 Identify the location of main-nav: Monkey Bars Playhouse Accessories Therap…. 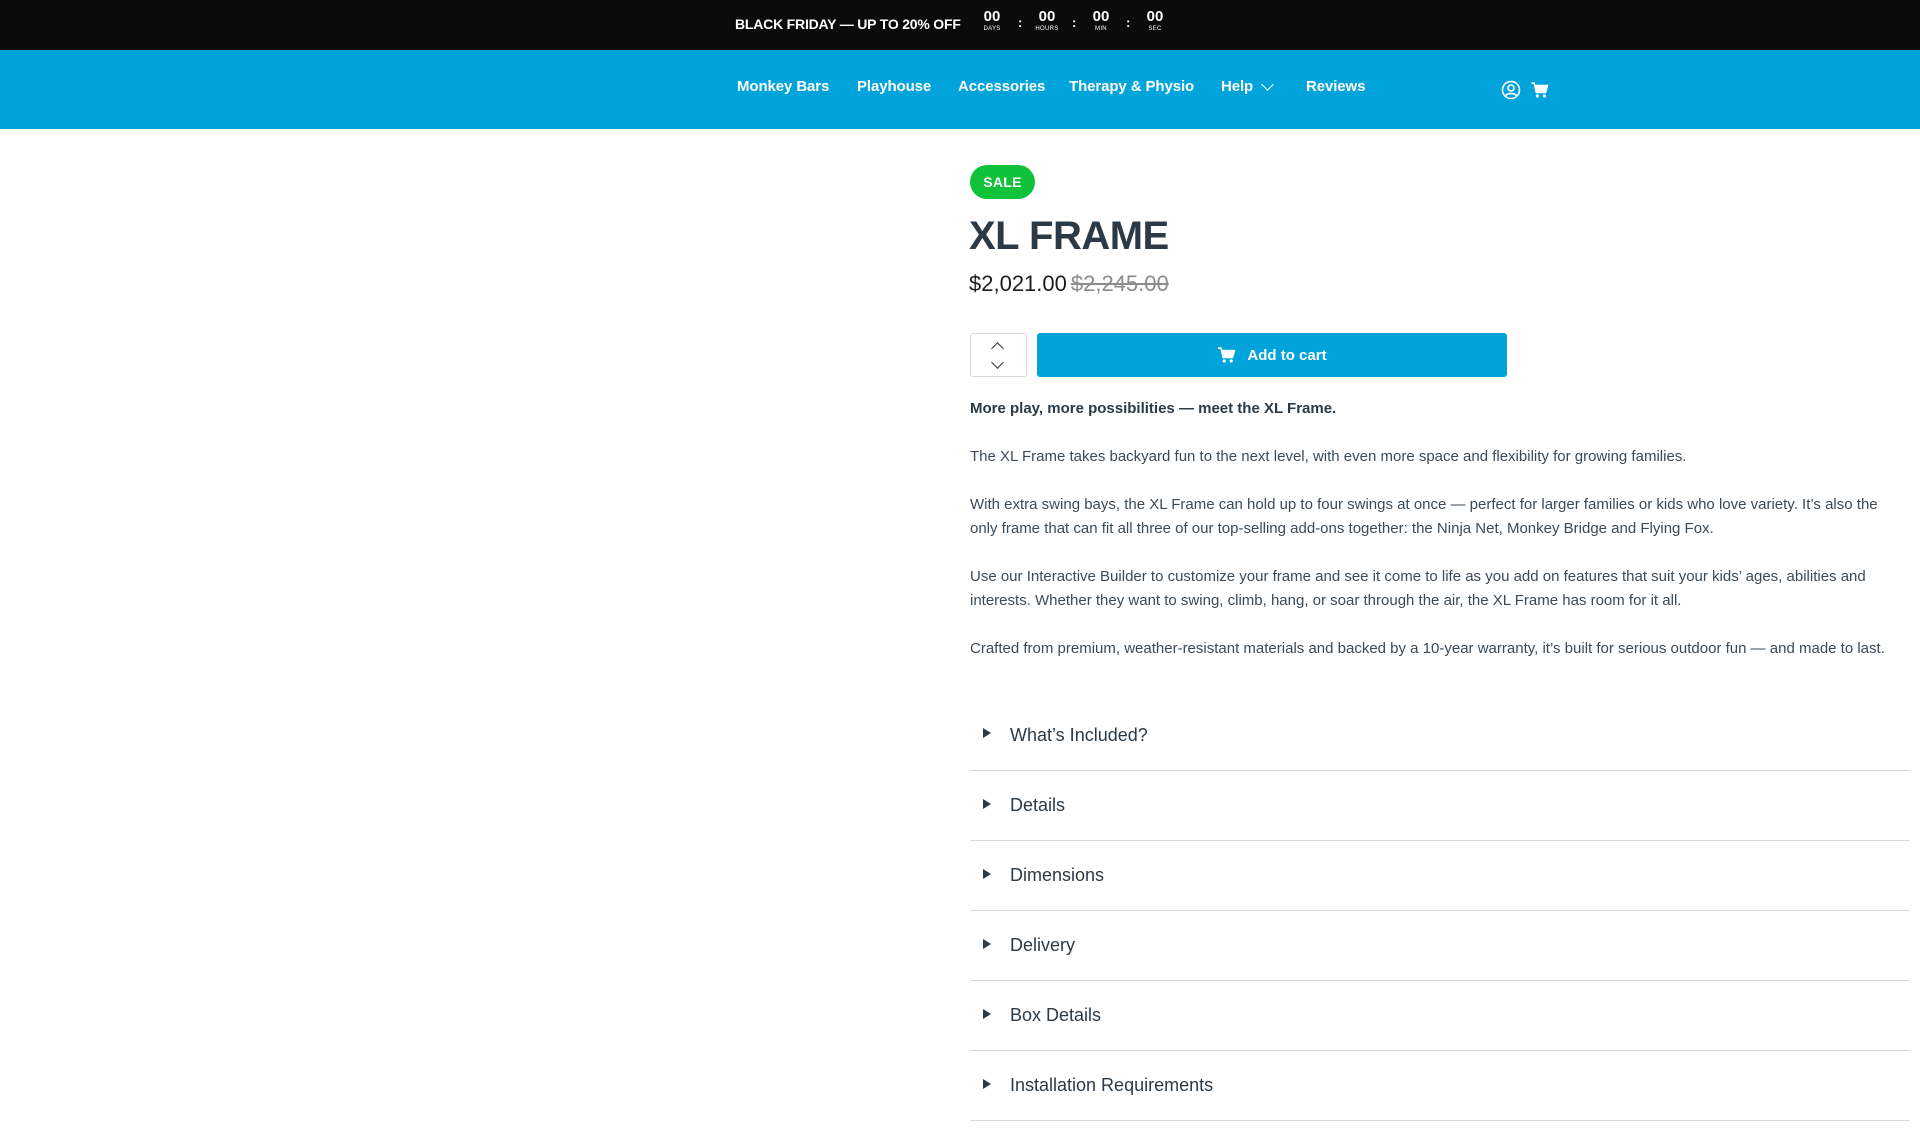
(960, 89).